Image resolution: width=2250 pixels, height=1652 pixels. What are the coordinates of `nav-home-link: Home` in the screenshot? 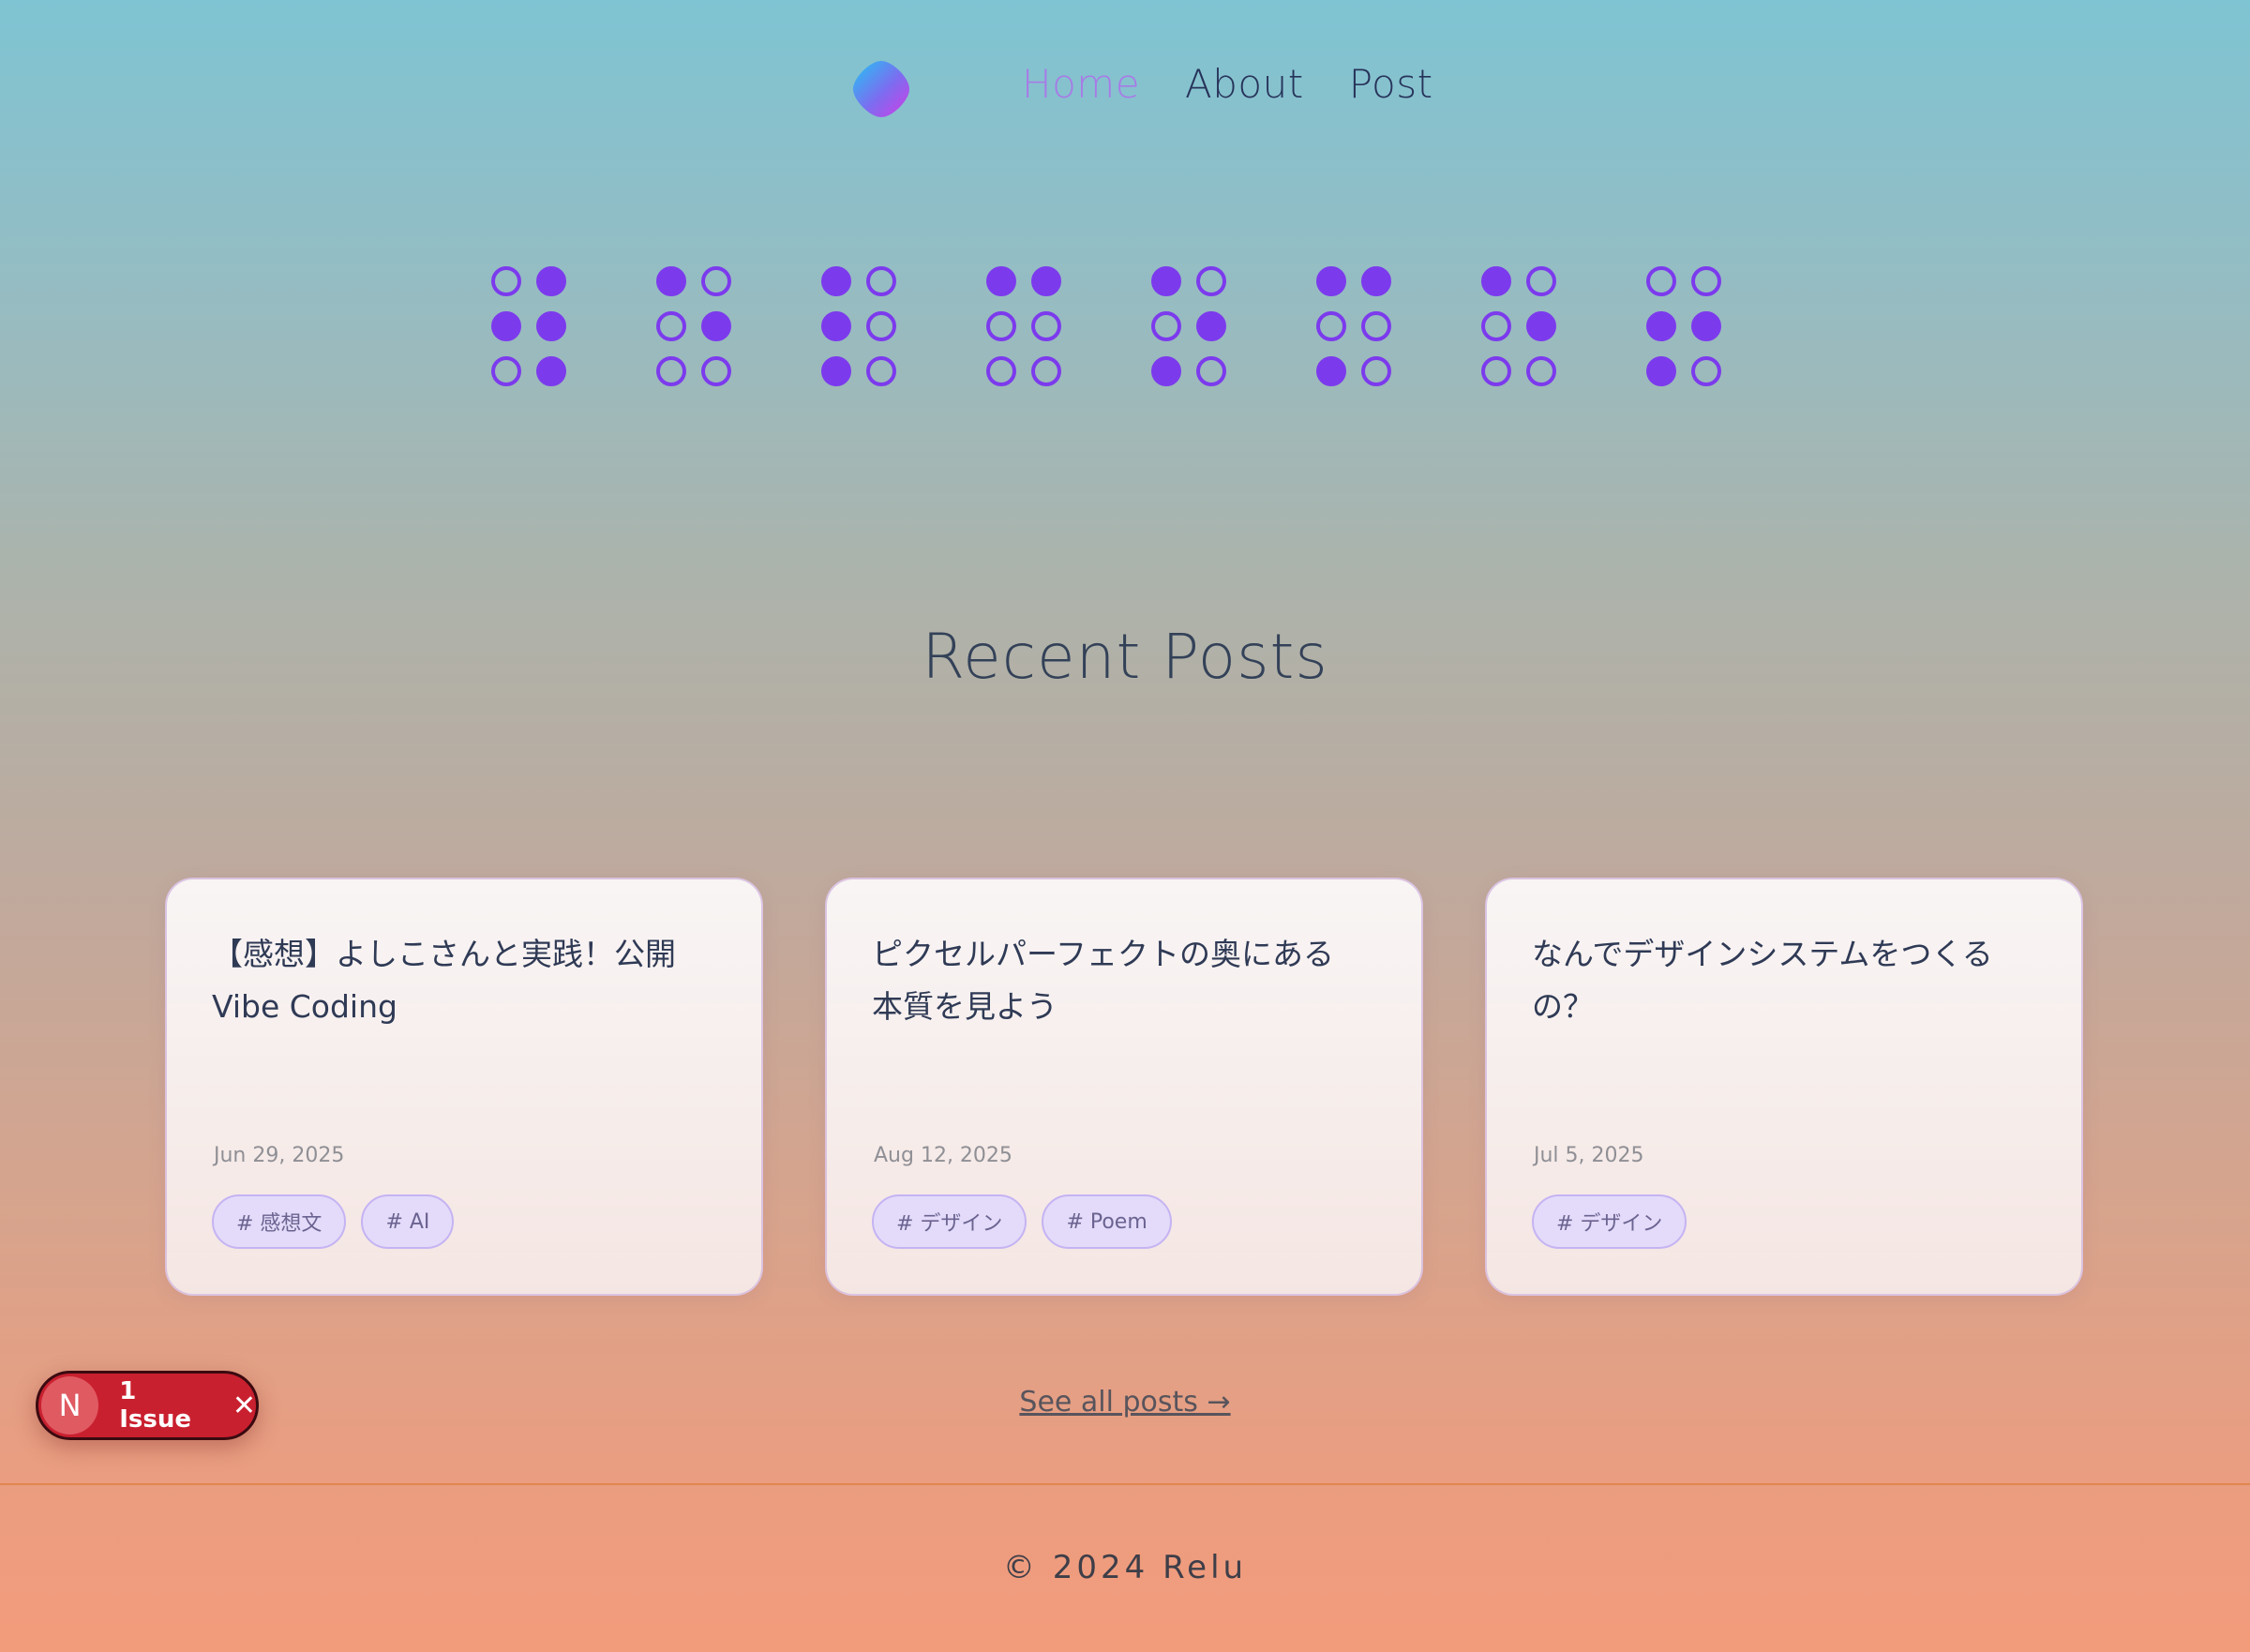 It's located at (1081, 84).